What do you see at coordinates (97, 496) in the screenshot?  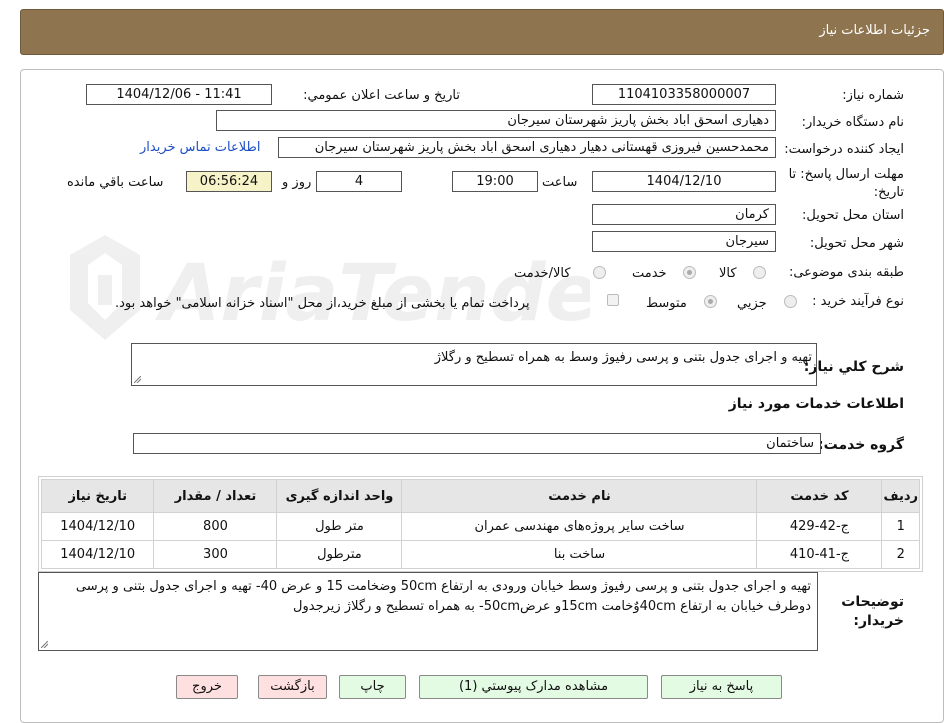 I see `header-need-date: تاریخ نیاز` at bounding box center [97, 496].